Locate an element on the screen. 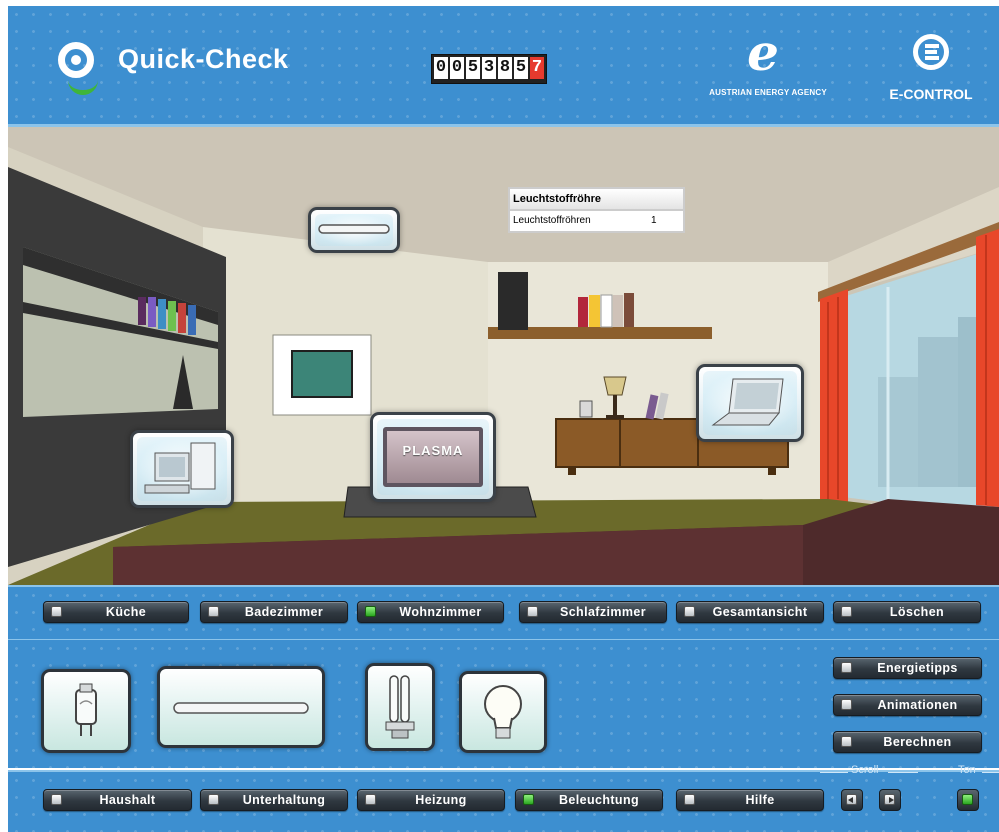  category-button-label: Heizung is located at coordinates (441, 800).